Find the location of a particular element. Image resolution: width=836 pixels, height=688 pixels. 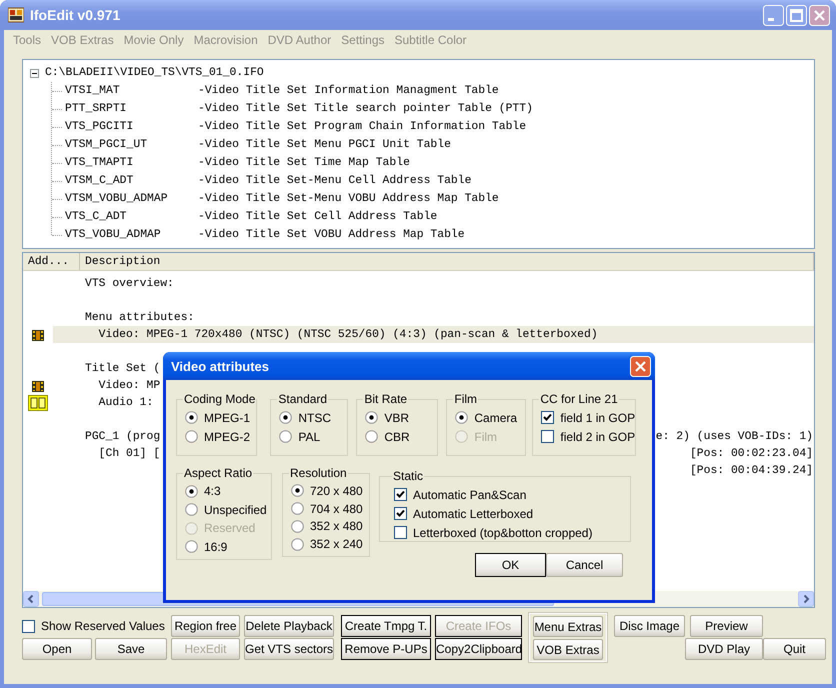

radio-label: 352 x 480 is located at coordinates (336, 526).